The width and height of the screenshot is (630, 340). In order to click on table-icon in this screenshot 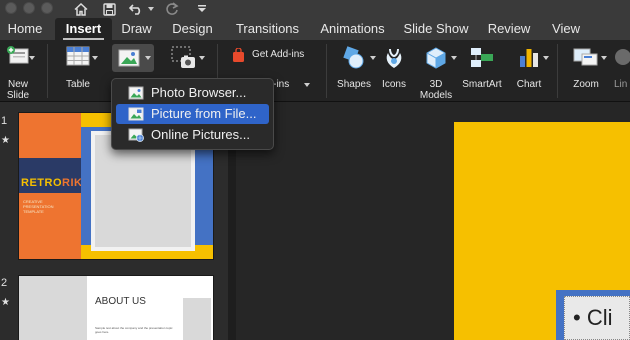, I will do `click(78, 58)`.